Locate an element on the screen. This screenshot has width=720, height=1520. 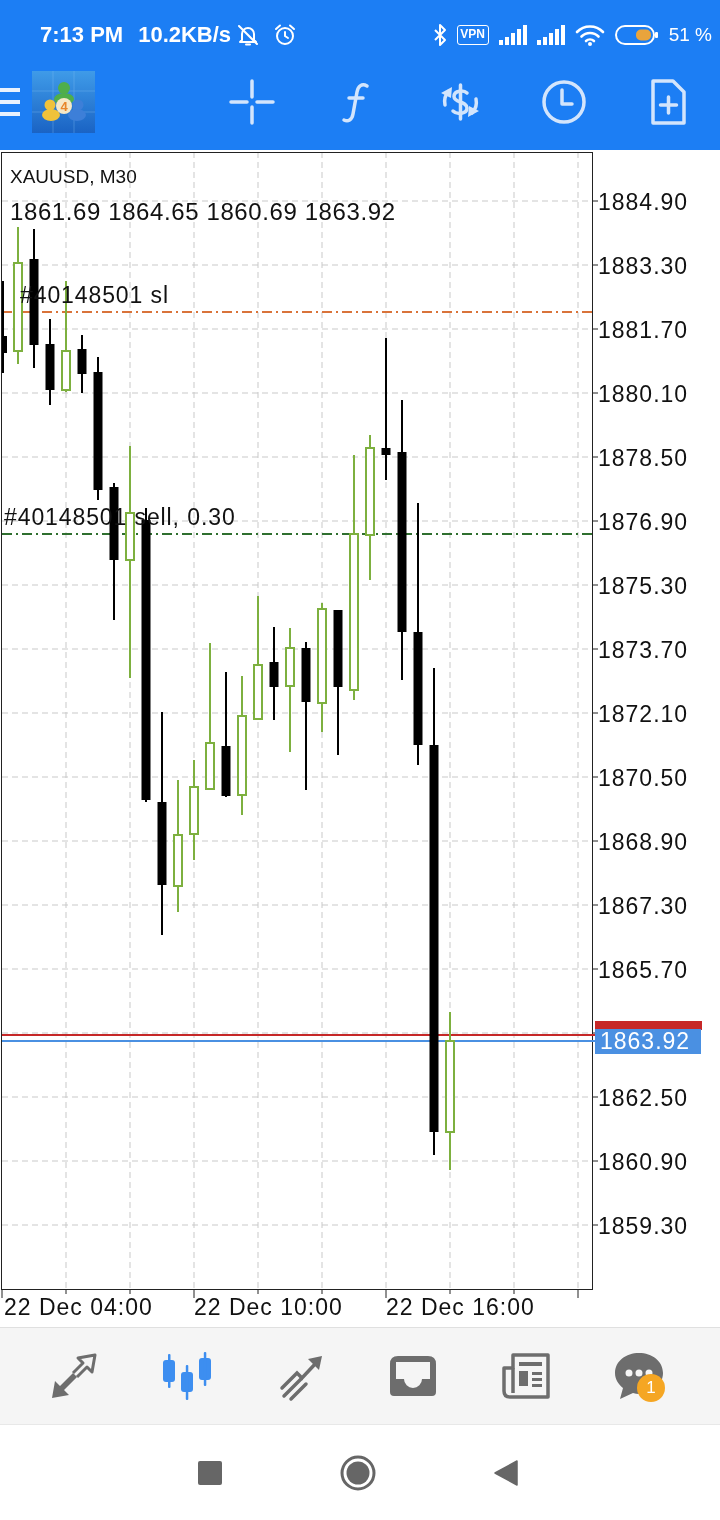
app-logo: 4 is located at coordinates (63, 102).